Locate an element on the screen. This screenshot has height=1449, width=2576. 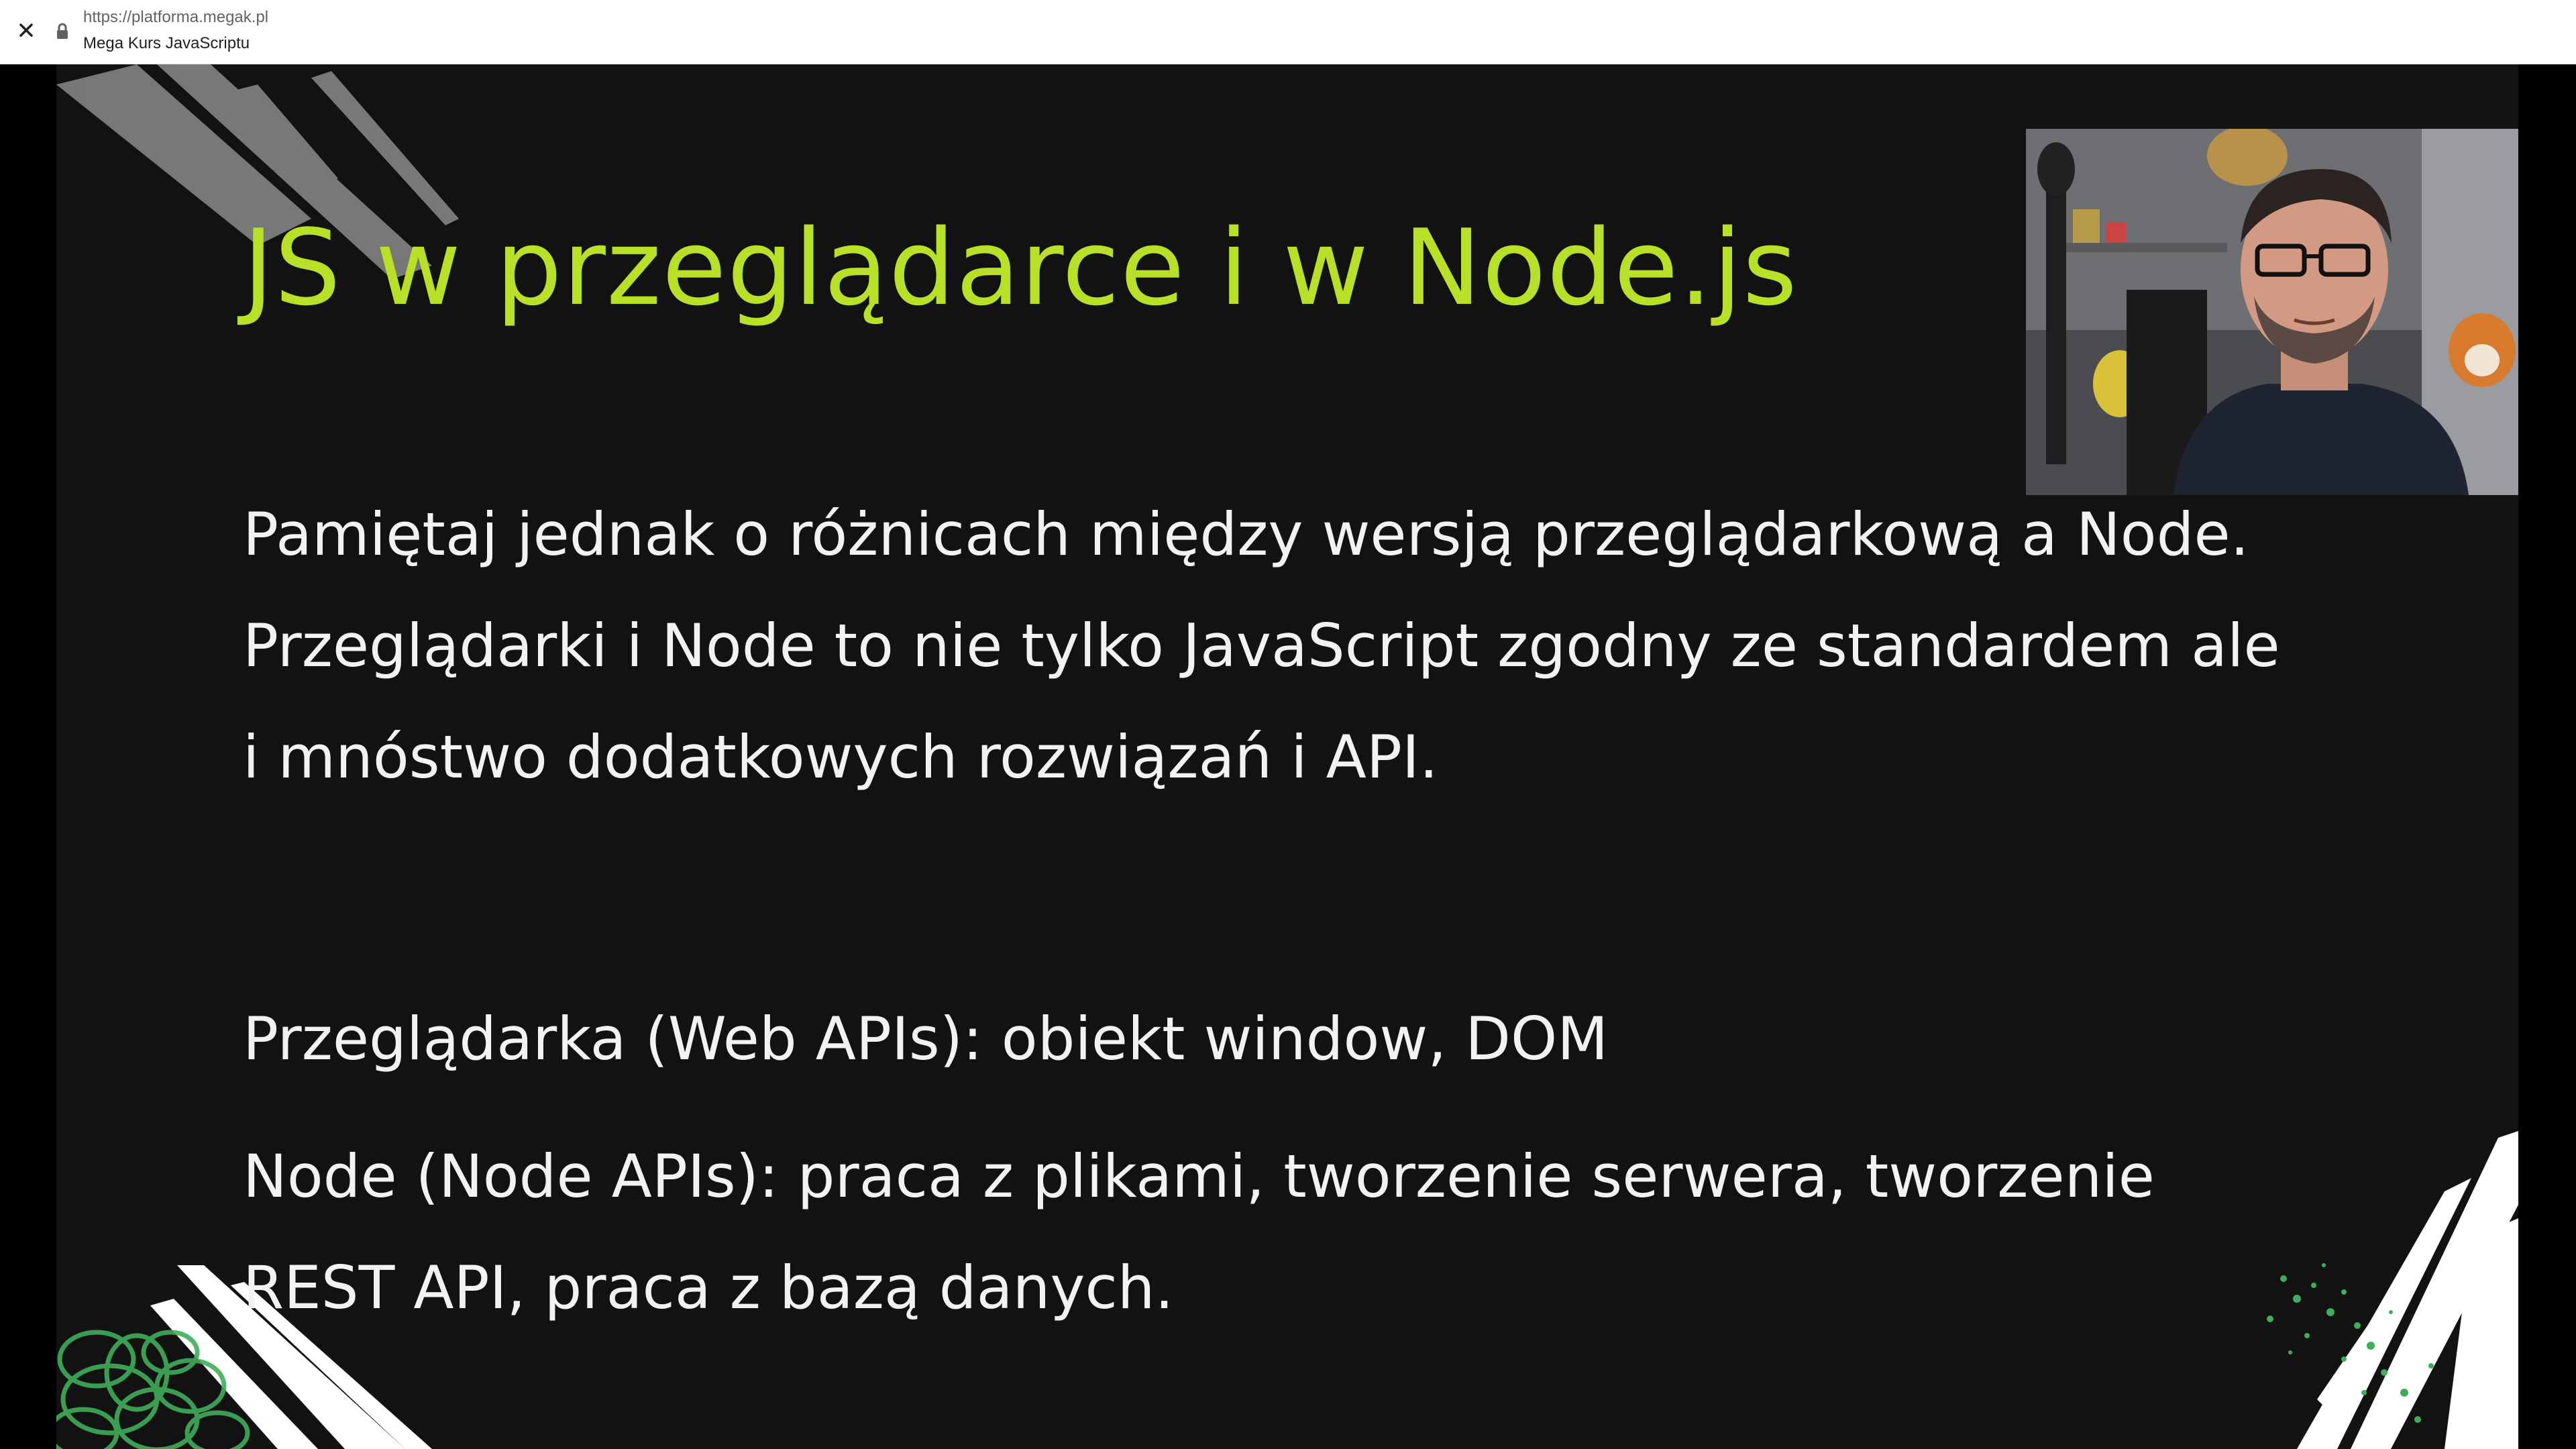
webcam-image is located at coordinates (2272, 312).